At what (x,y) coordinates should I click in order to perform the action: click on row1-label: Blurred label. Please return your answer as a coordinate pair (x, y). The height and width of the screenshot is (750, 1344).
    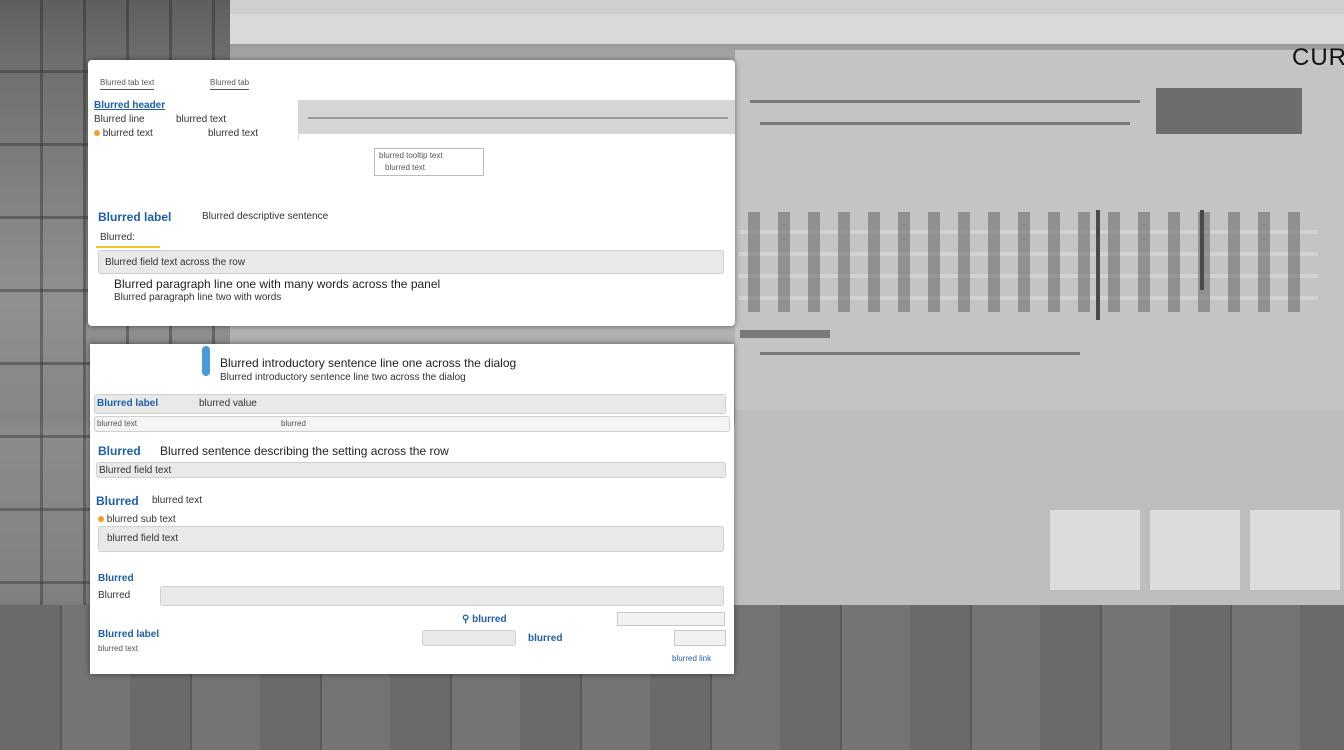
    Looking at the image, I should click on (128, 403).